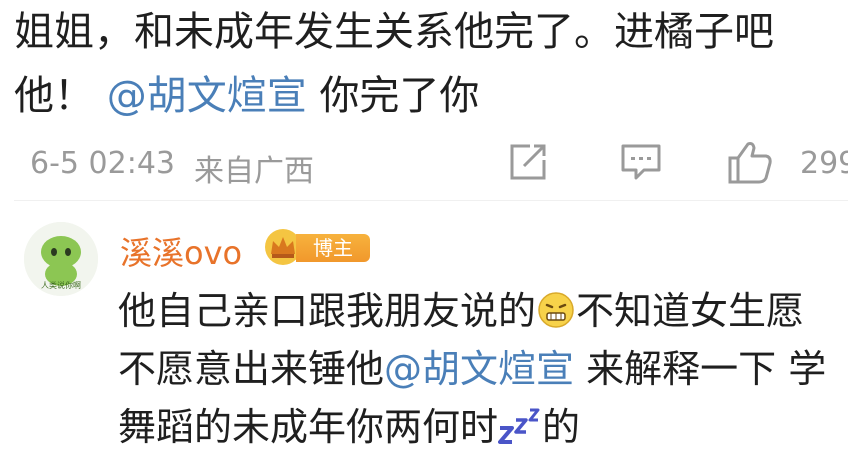  I want to click on reply-body-4: 的, so click(561, 427).